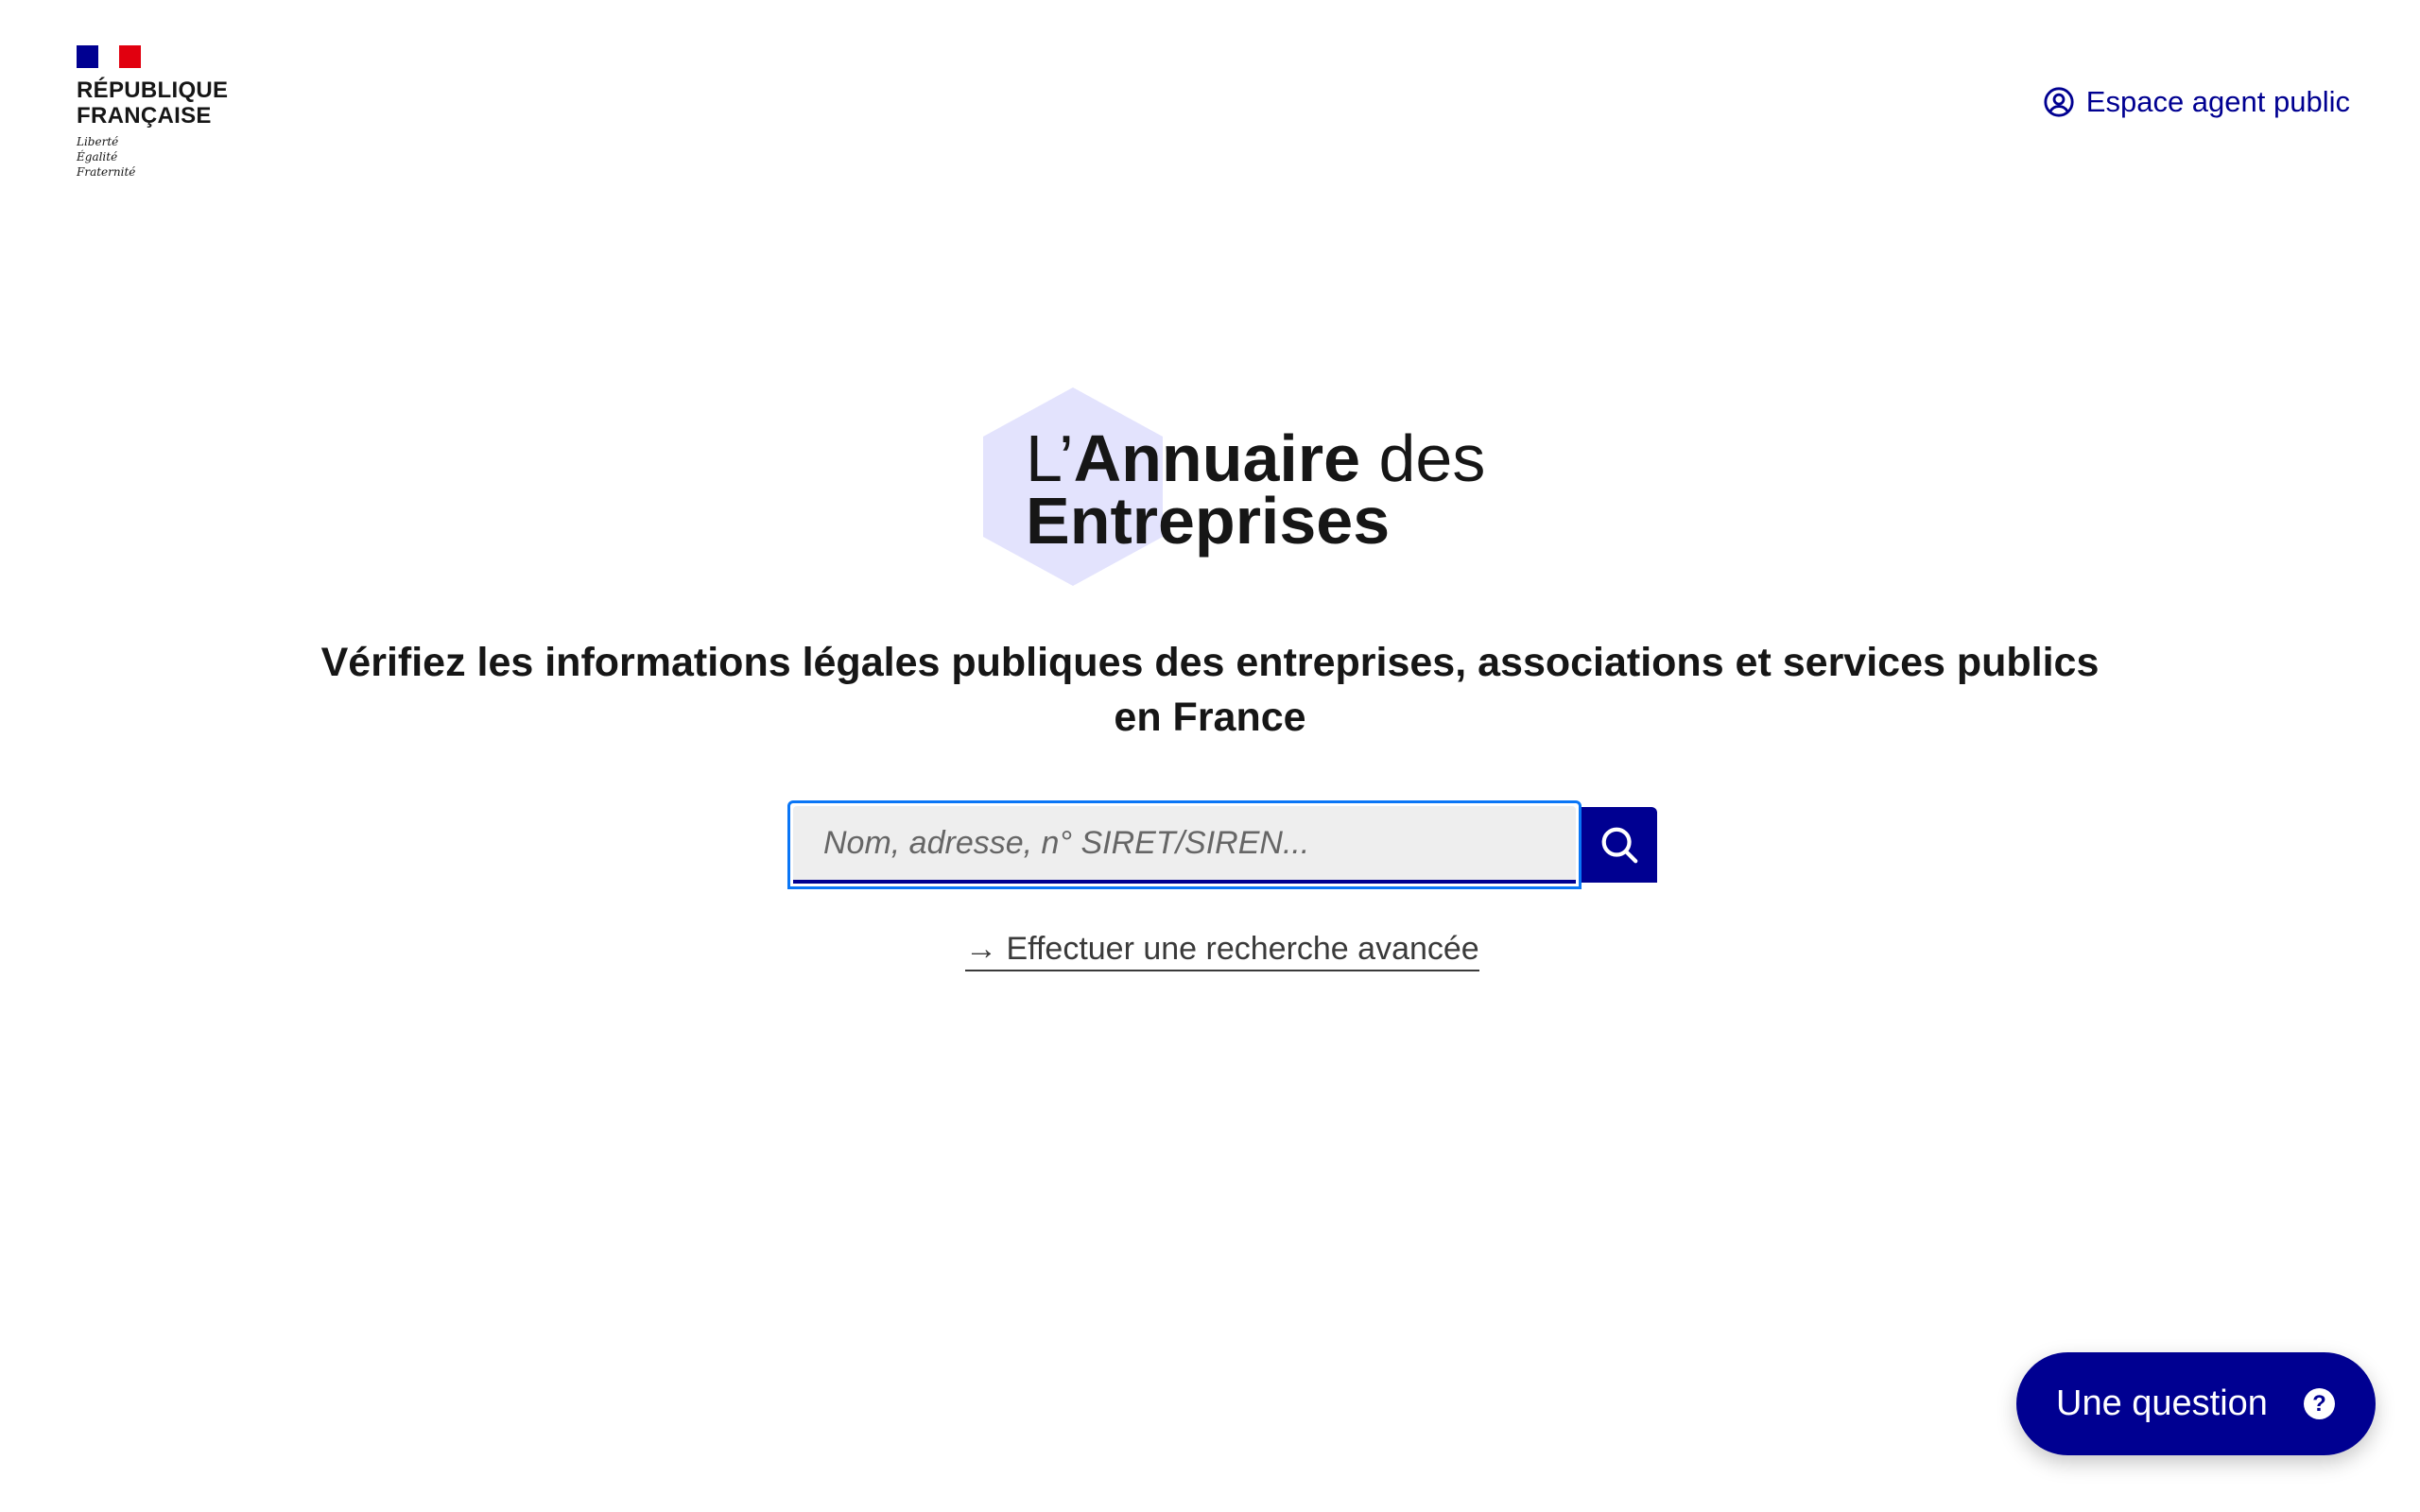 This screenshot has width=2420, height=1512. I want to click on search-bar, so click(1222, 845).